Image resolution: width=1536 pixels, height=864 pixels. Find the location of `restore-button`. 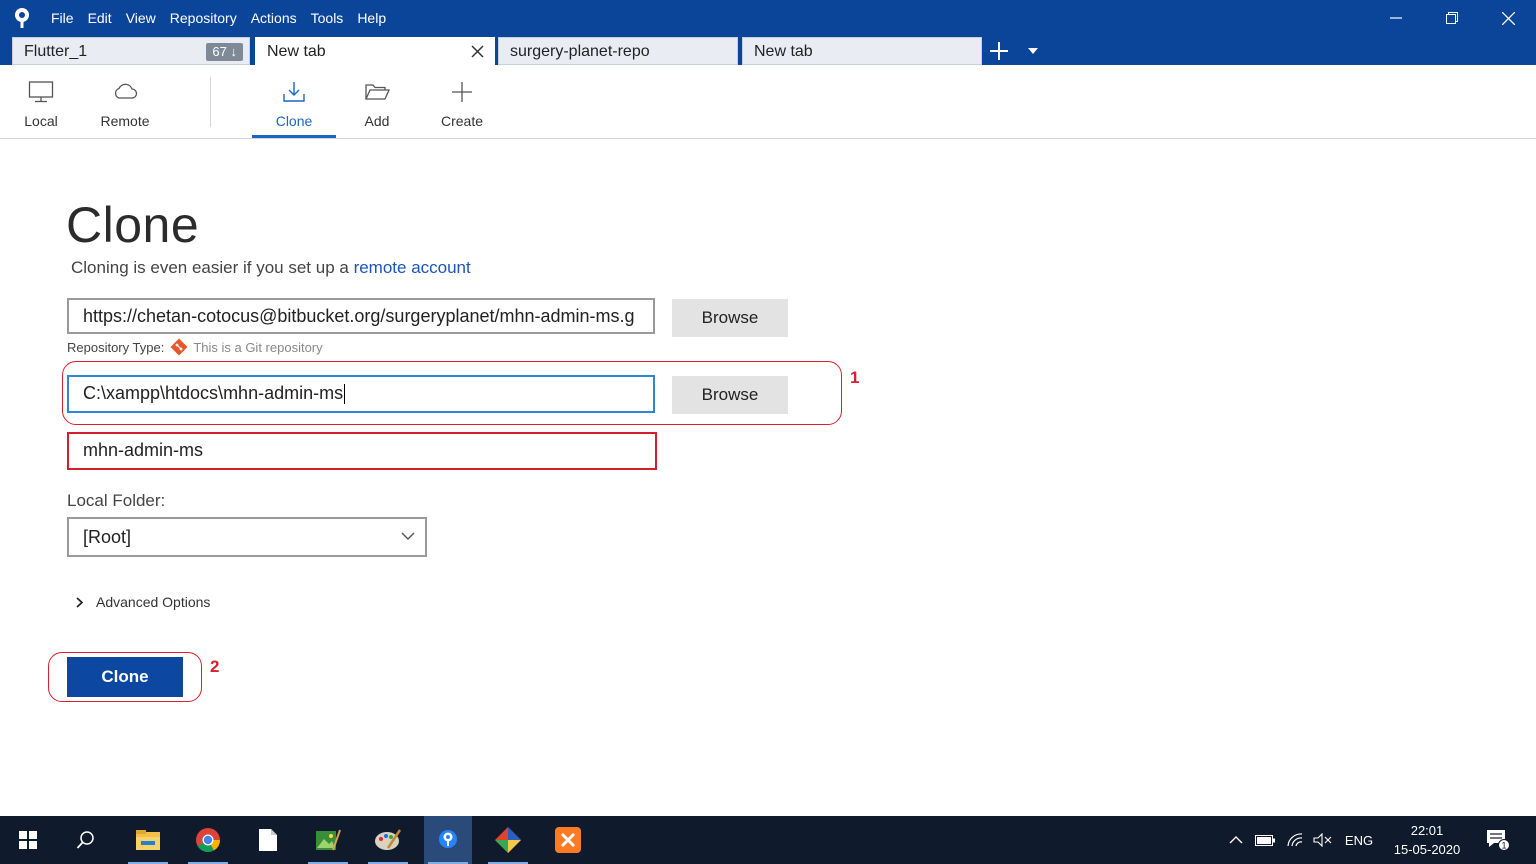

restore-button is located at coordinates (1452, 18).